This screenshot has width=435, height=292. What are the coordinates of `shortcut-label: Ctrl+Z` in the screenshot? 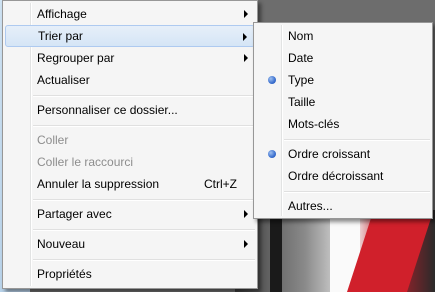 It's located at (220, 184).